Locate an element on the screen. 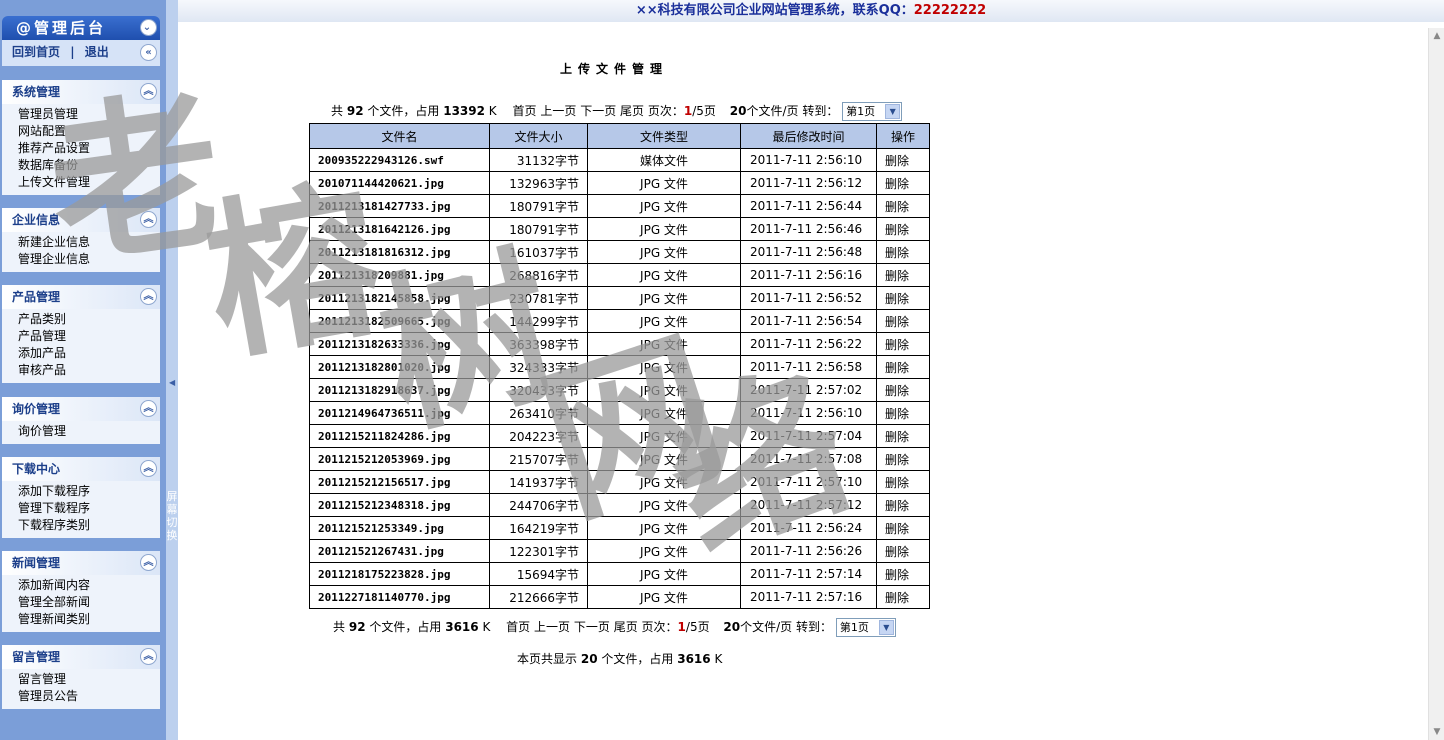  menu-item-recommend-products: 推荐产品设置 is located at coordinates (89, 148).